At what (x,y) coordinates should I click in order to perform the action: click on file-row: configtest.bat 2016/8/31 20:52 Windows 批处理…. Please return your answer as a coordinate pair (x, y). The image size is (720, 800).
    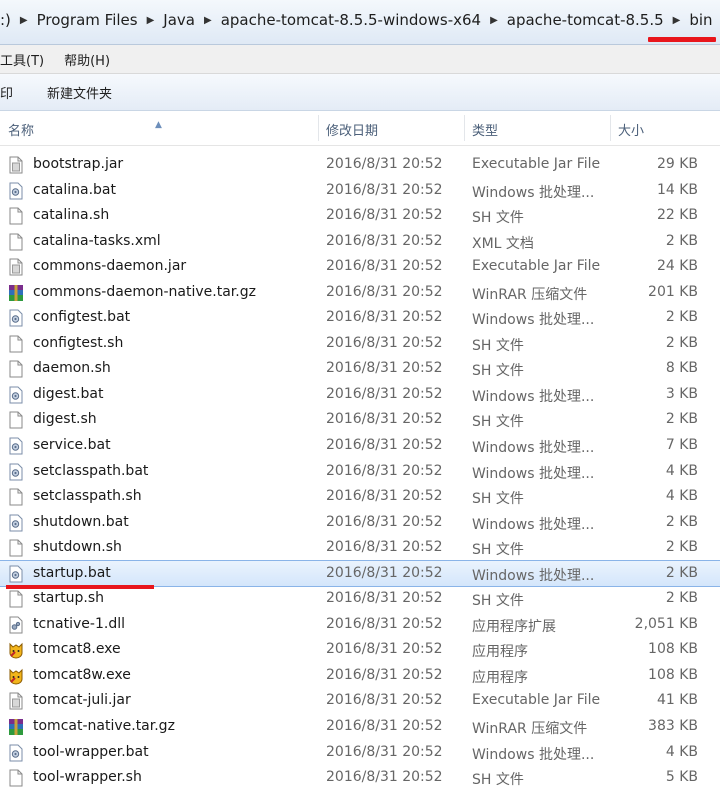
    Looking at the image, I should click on (360, 318).